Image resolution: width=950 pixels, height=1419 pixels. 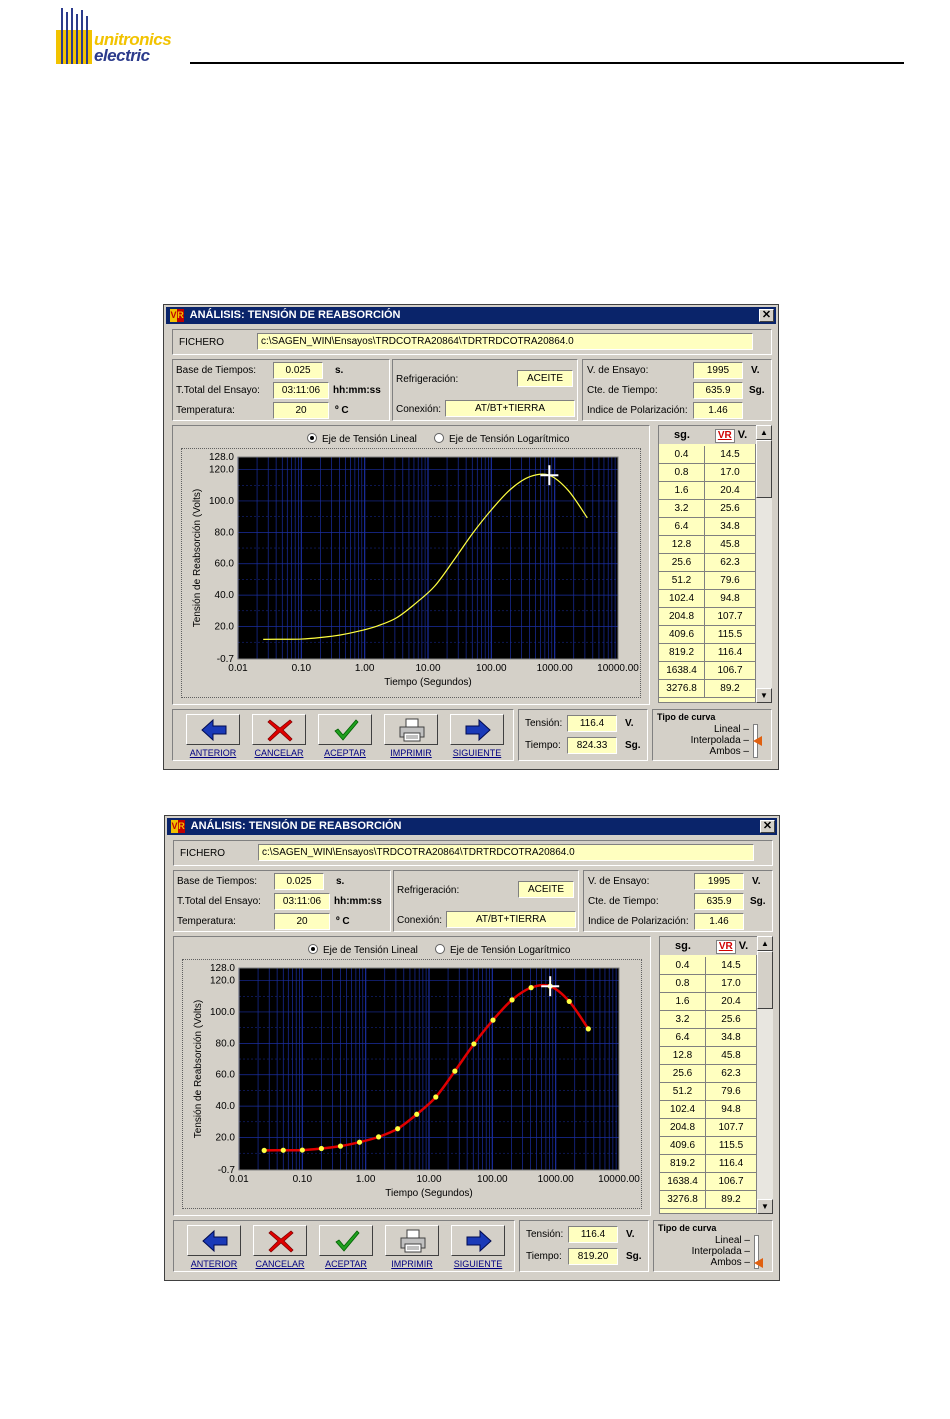 I want to click on scroll-down-icon: ▼, so click(x=764, y=695).